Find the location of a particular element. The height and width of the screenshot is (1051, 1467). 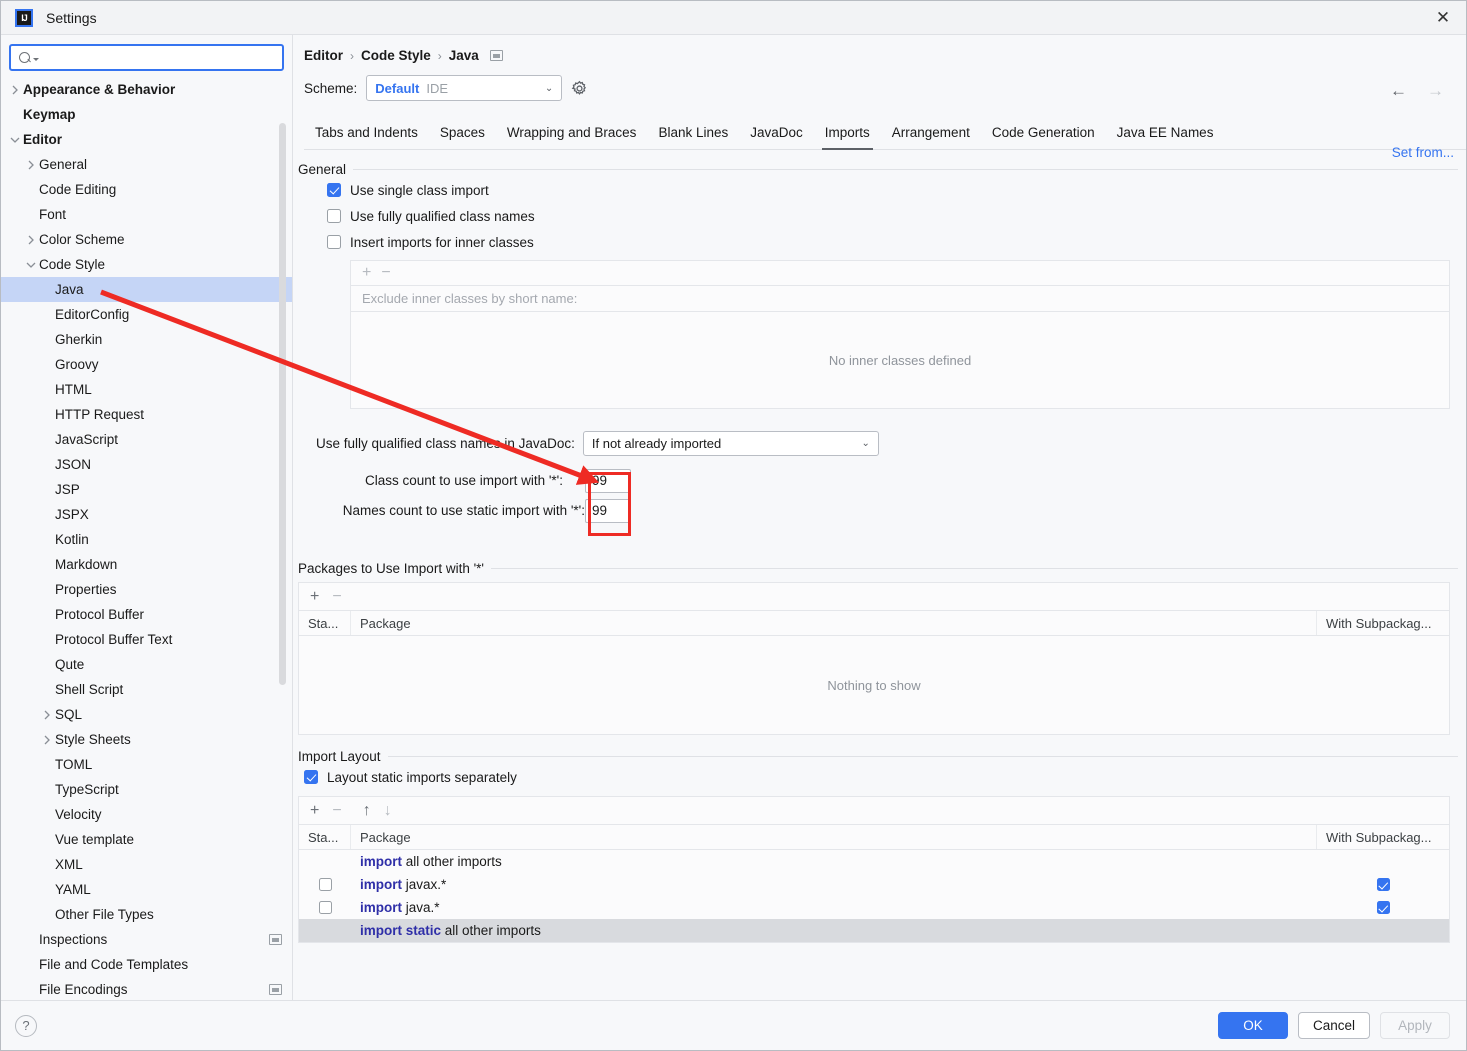

sidebar-item-qute: Qute is located at coordinates (146, 664).